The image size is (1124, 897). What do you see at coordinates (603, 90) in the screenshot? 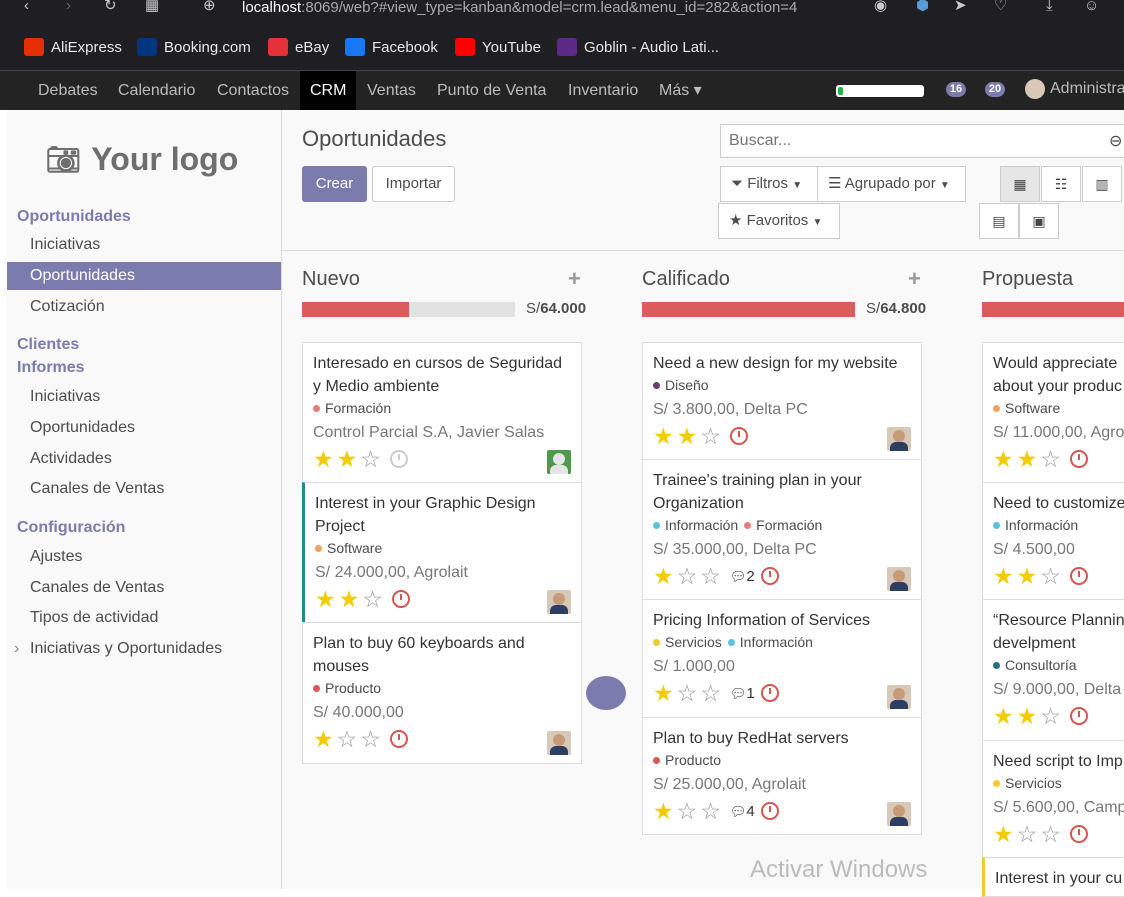
I see `menu-inventario: Inventario` at bounding box center [603, 90].